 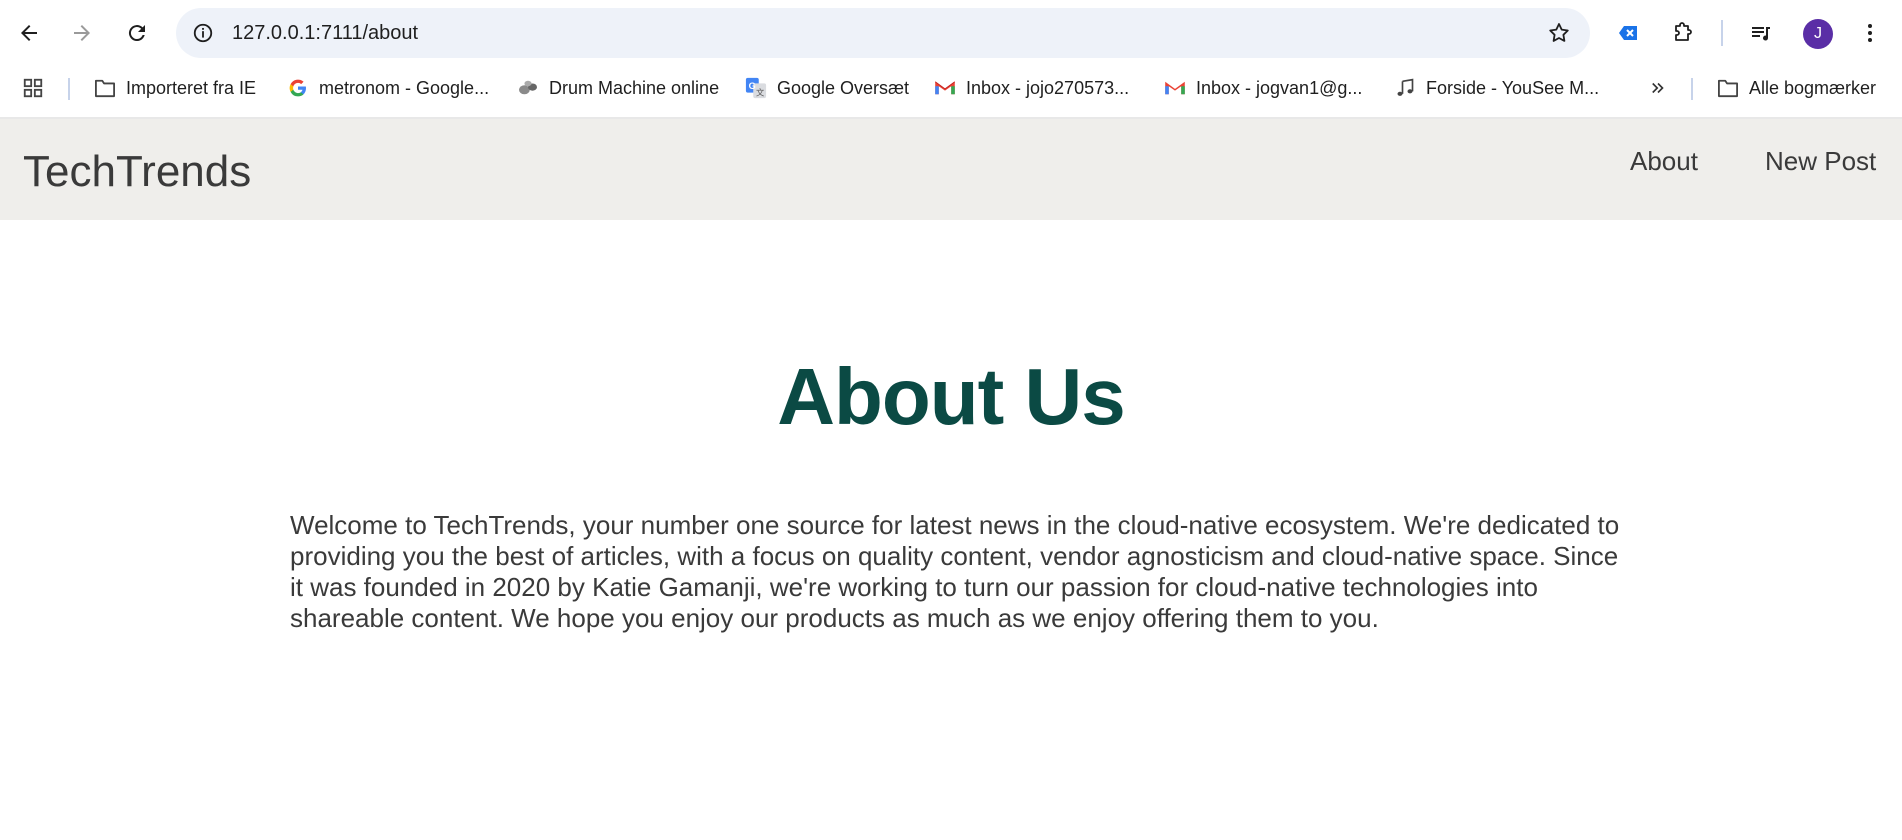 I want to click on bookmark-label: Importeret fra IE, so click(x=191, y=87).